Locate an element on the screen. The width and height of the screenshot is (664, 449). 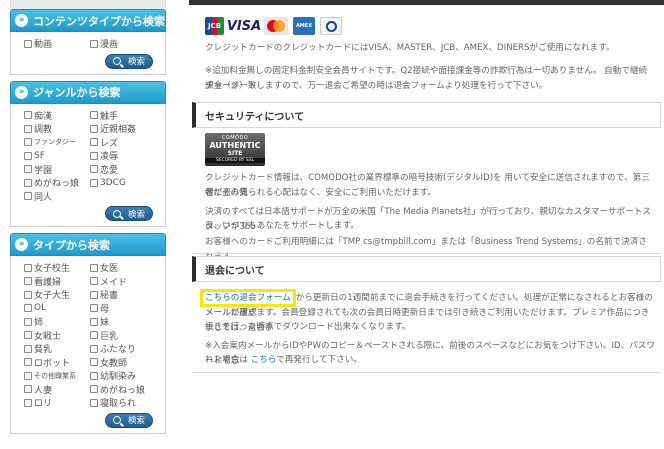
checkbox-label: ロリ is located at coordinates (43, 404).